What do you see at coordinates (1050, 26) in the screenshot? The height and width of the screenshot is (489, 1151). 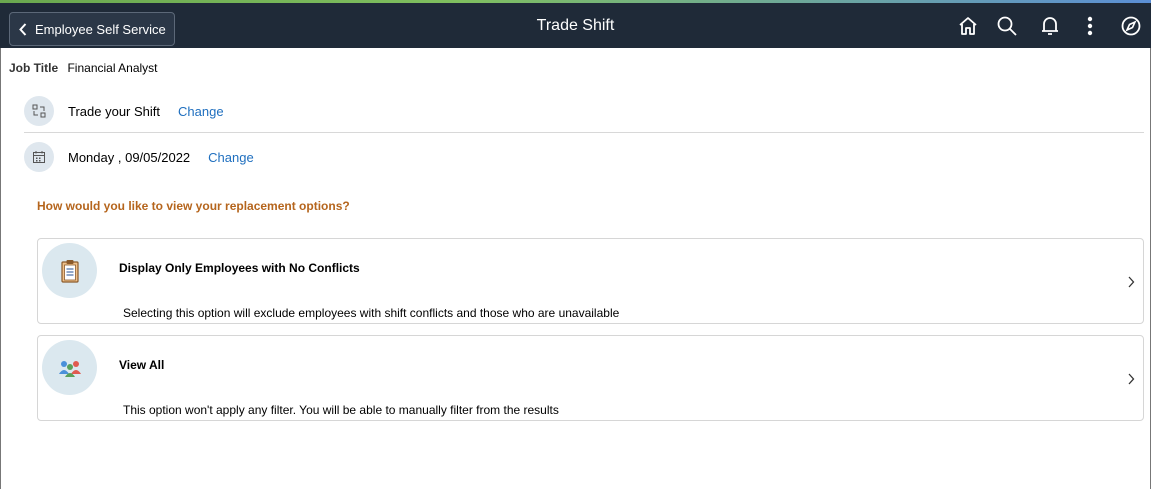 I see `bell-icon` at bounding box center [1050, 26].